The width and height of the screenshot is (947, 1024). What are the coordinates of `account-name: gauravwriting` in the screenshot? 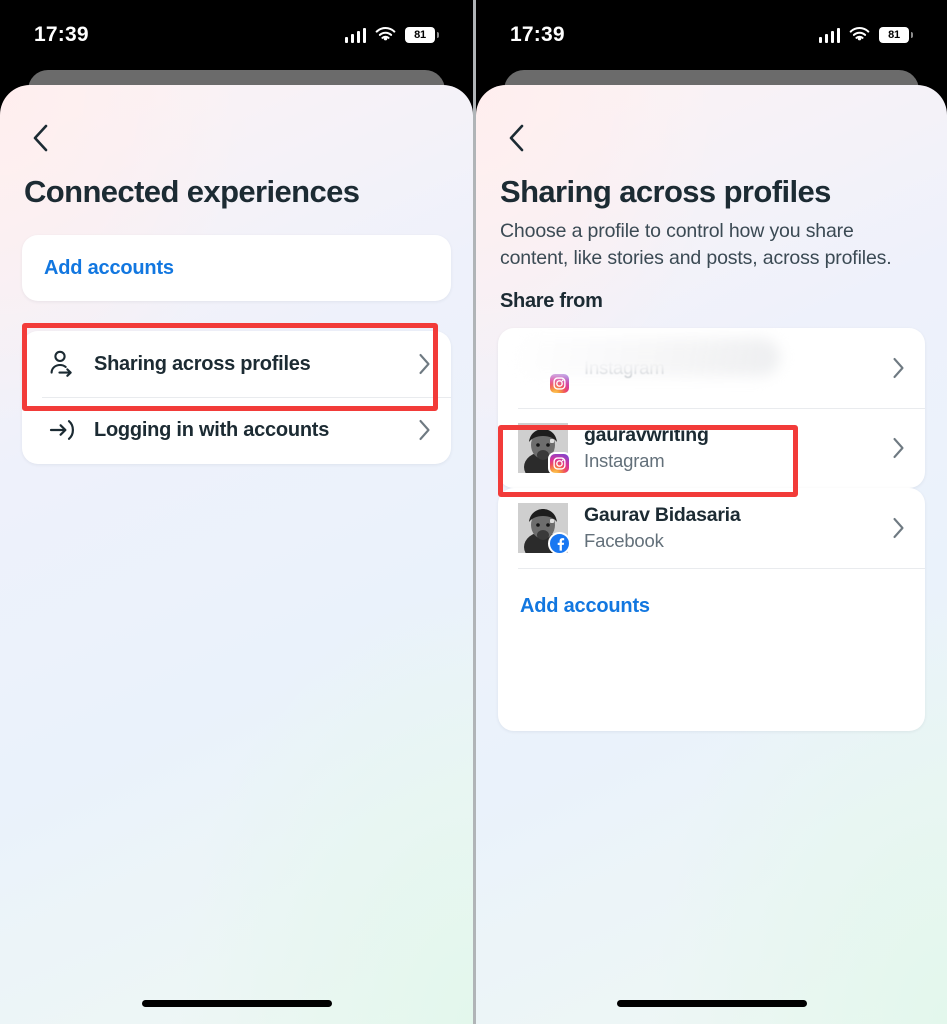 It's located at (646, 435).